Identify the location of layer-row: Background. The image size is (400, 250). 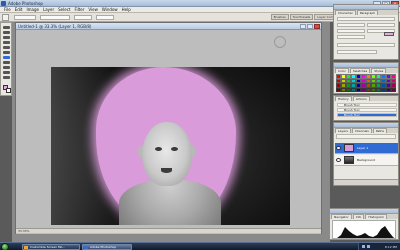
(366, 160).